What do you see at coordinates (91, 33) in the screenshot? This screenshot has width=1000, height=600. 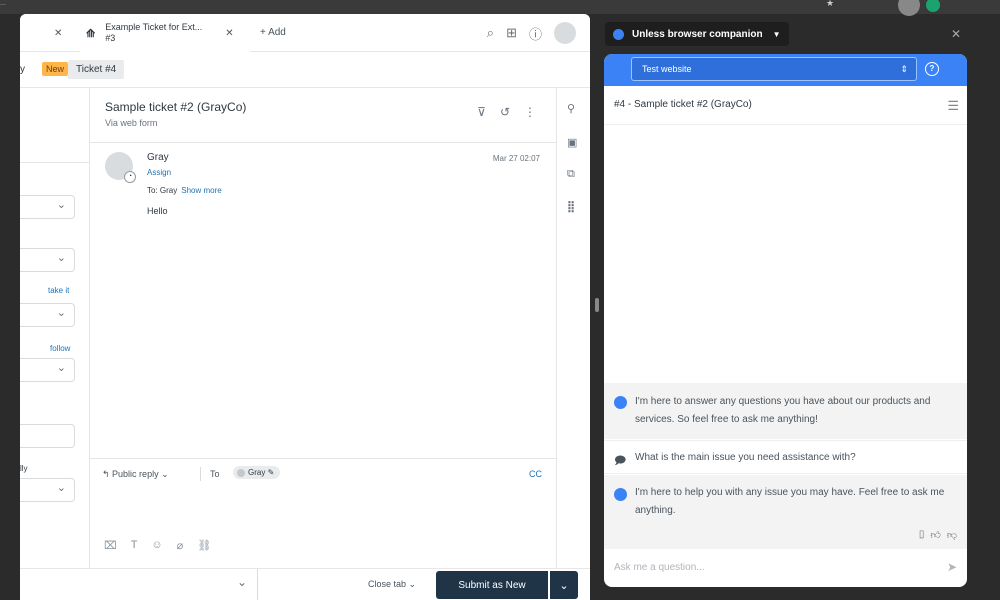 I see `ticket-icon: ⟰` at bounding box center [91, 33].